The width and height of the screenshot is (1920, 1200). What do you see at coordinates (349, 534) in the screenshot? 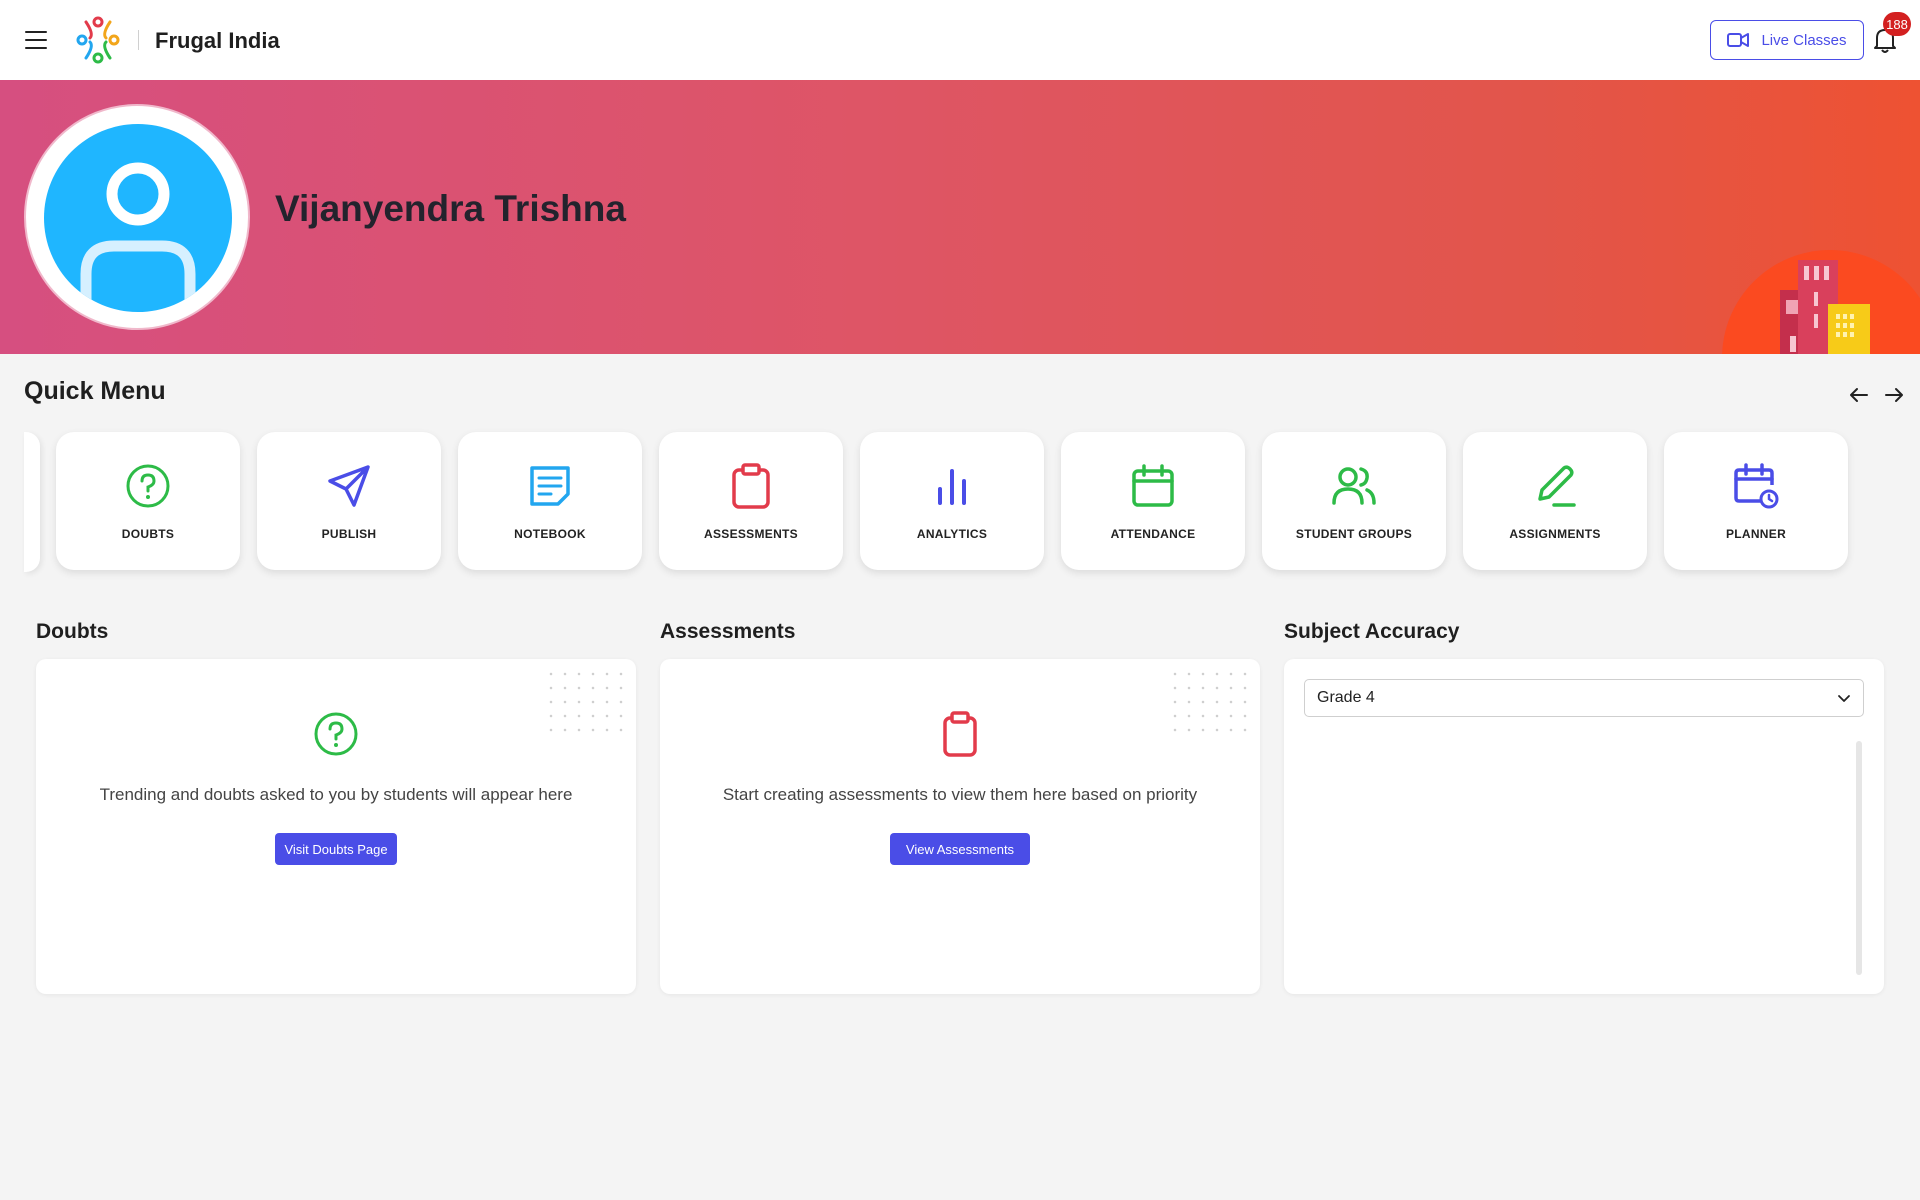
I see `quick-menu-label: PUBLISH` at bounding box center [349, 534].